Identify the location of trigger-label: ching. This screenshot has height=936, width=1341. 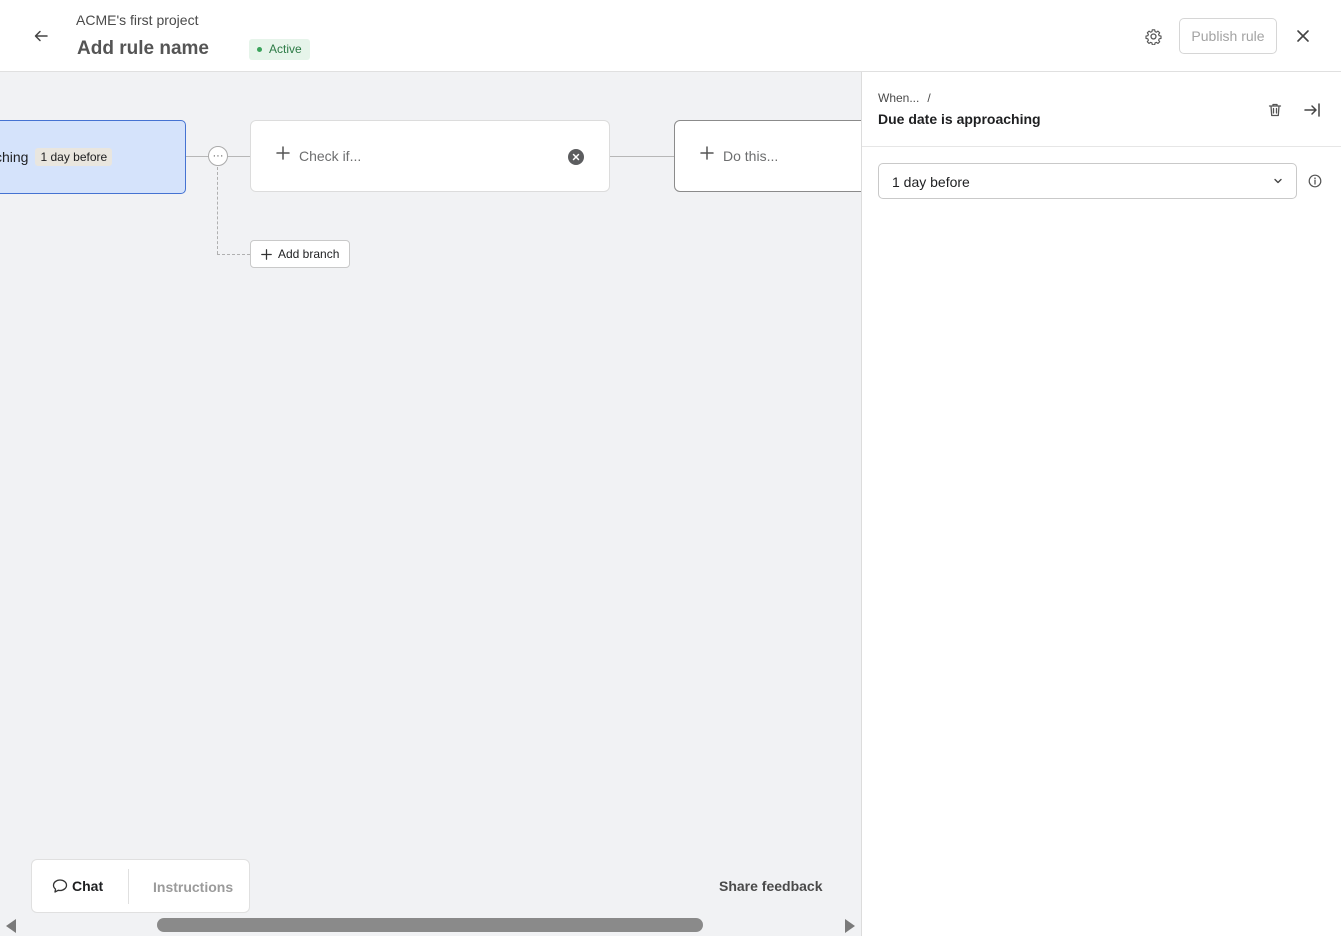
(14, 157).